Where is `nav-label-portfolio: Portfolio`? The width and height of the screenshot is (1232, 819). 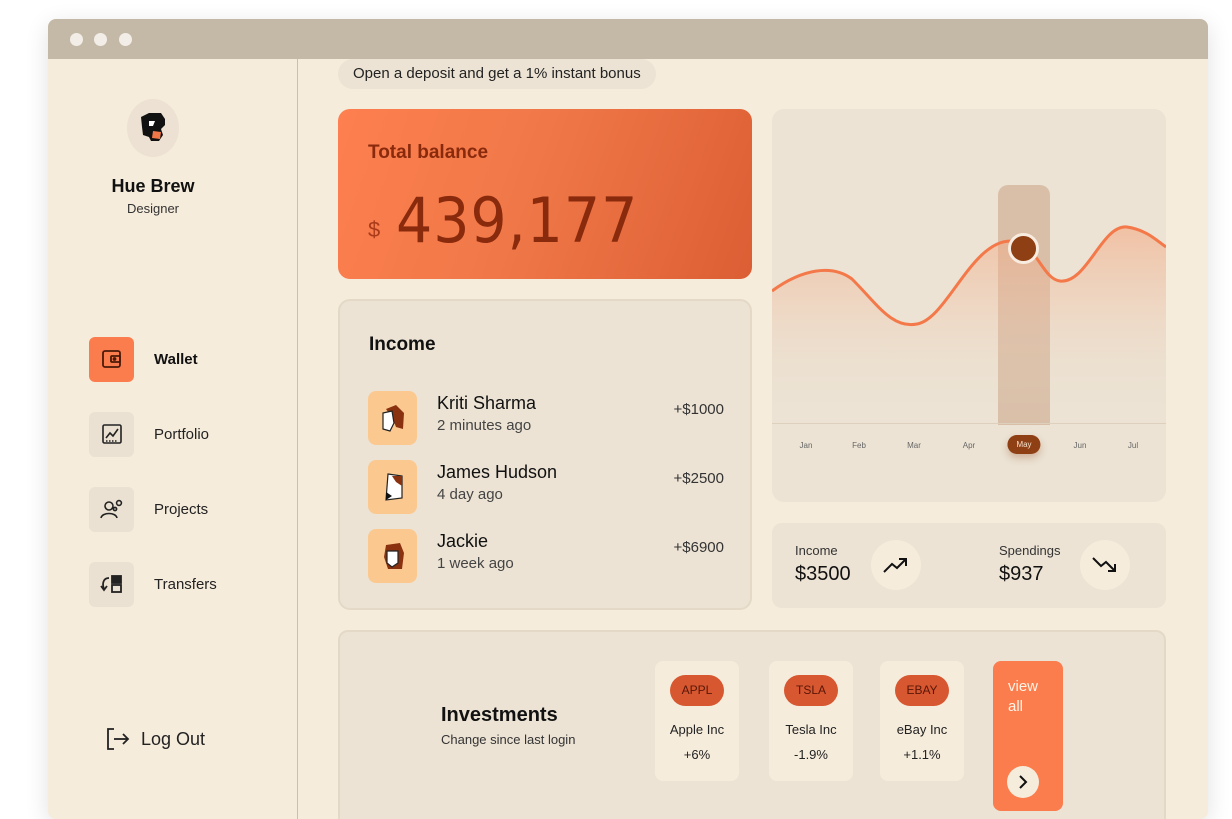 nav-label-portfolio: Portfolio is located at coordinates (182, 434).